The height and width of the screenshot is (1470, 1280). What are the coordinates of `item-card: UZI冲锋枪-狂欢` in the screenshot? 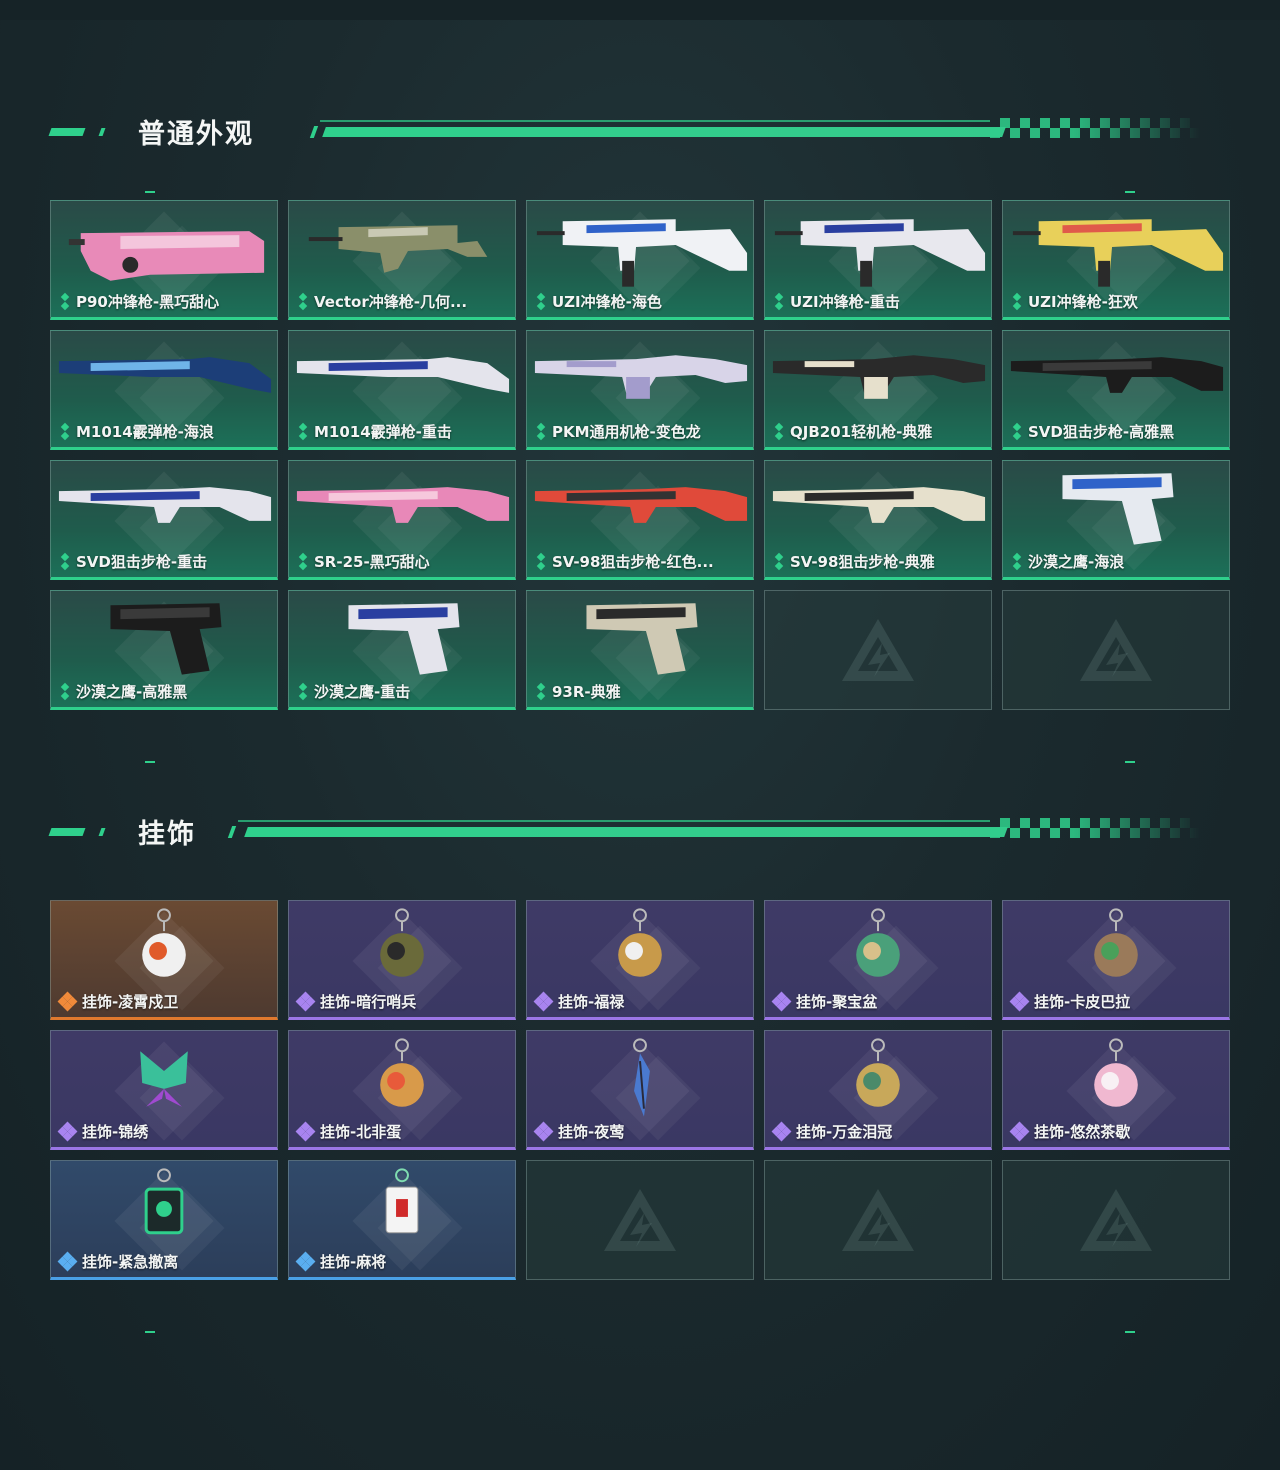 It's located at (1116, 260).